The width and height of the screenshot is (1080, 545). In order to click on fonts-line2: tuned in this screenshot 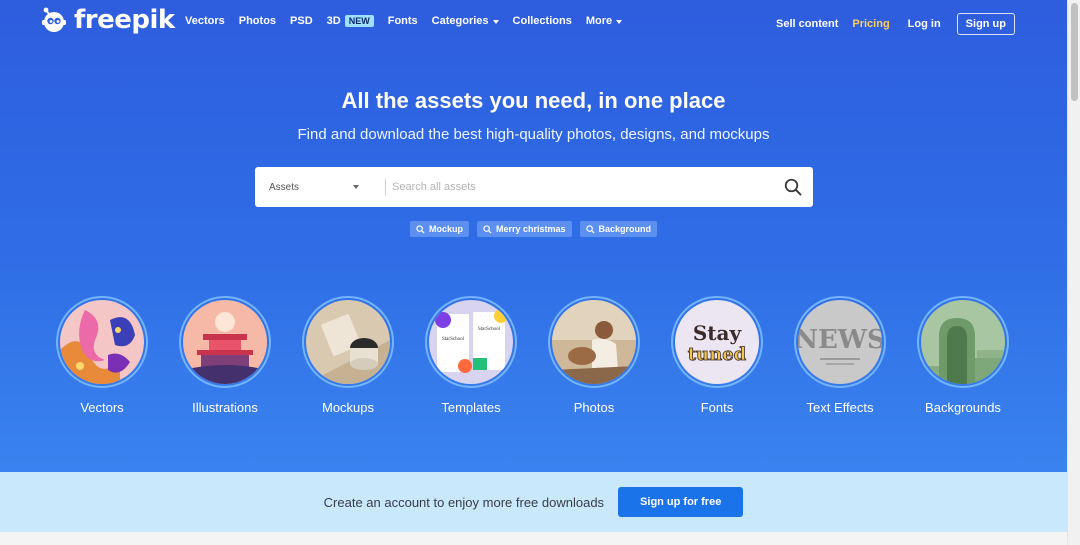, I will do `click(717, 354)`.